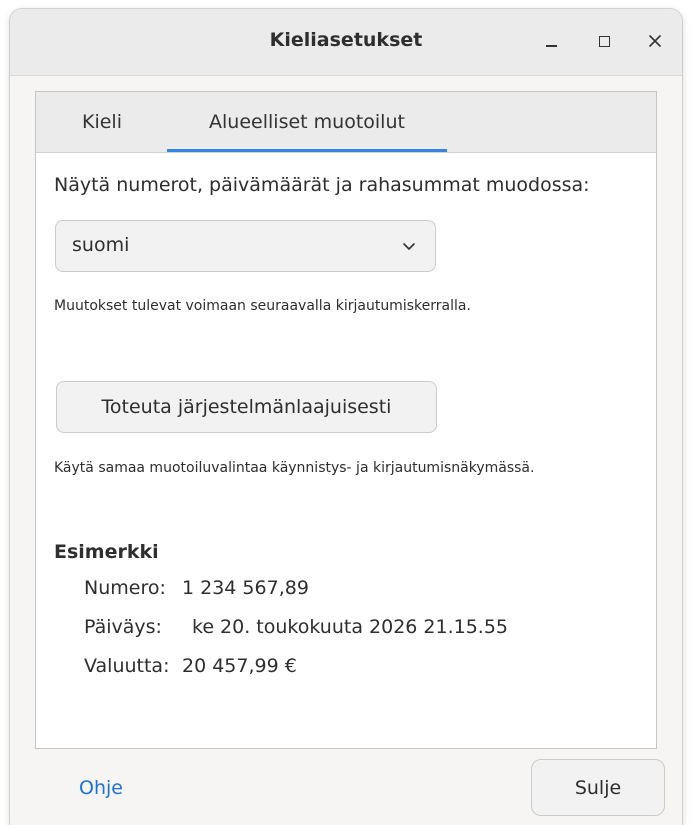 The width and height of the screenshot is (692, 825). I want to click on apply-system-wide-label: Toteuta järjestelmänlaajuisesti, so click(246, 407).